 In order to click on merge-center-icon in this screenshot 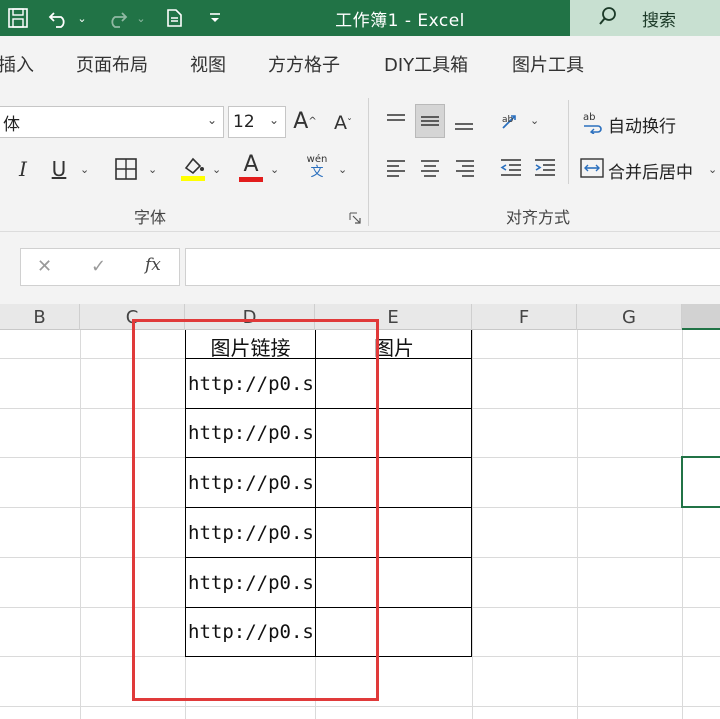, I will do `click(592, 168)`.